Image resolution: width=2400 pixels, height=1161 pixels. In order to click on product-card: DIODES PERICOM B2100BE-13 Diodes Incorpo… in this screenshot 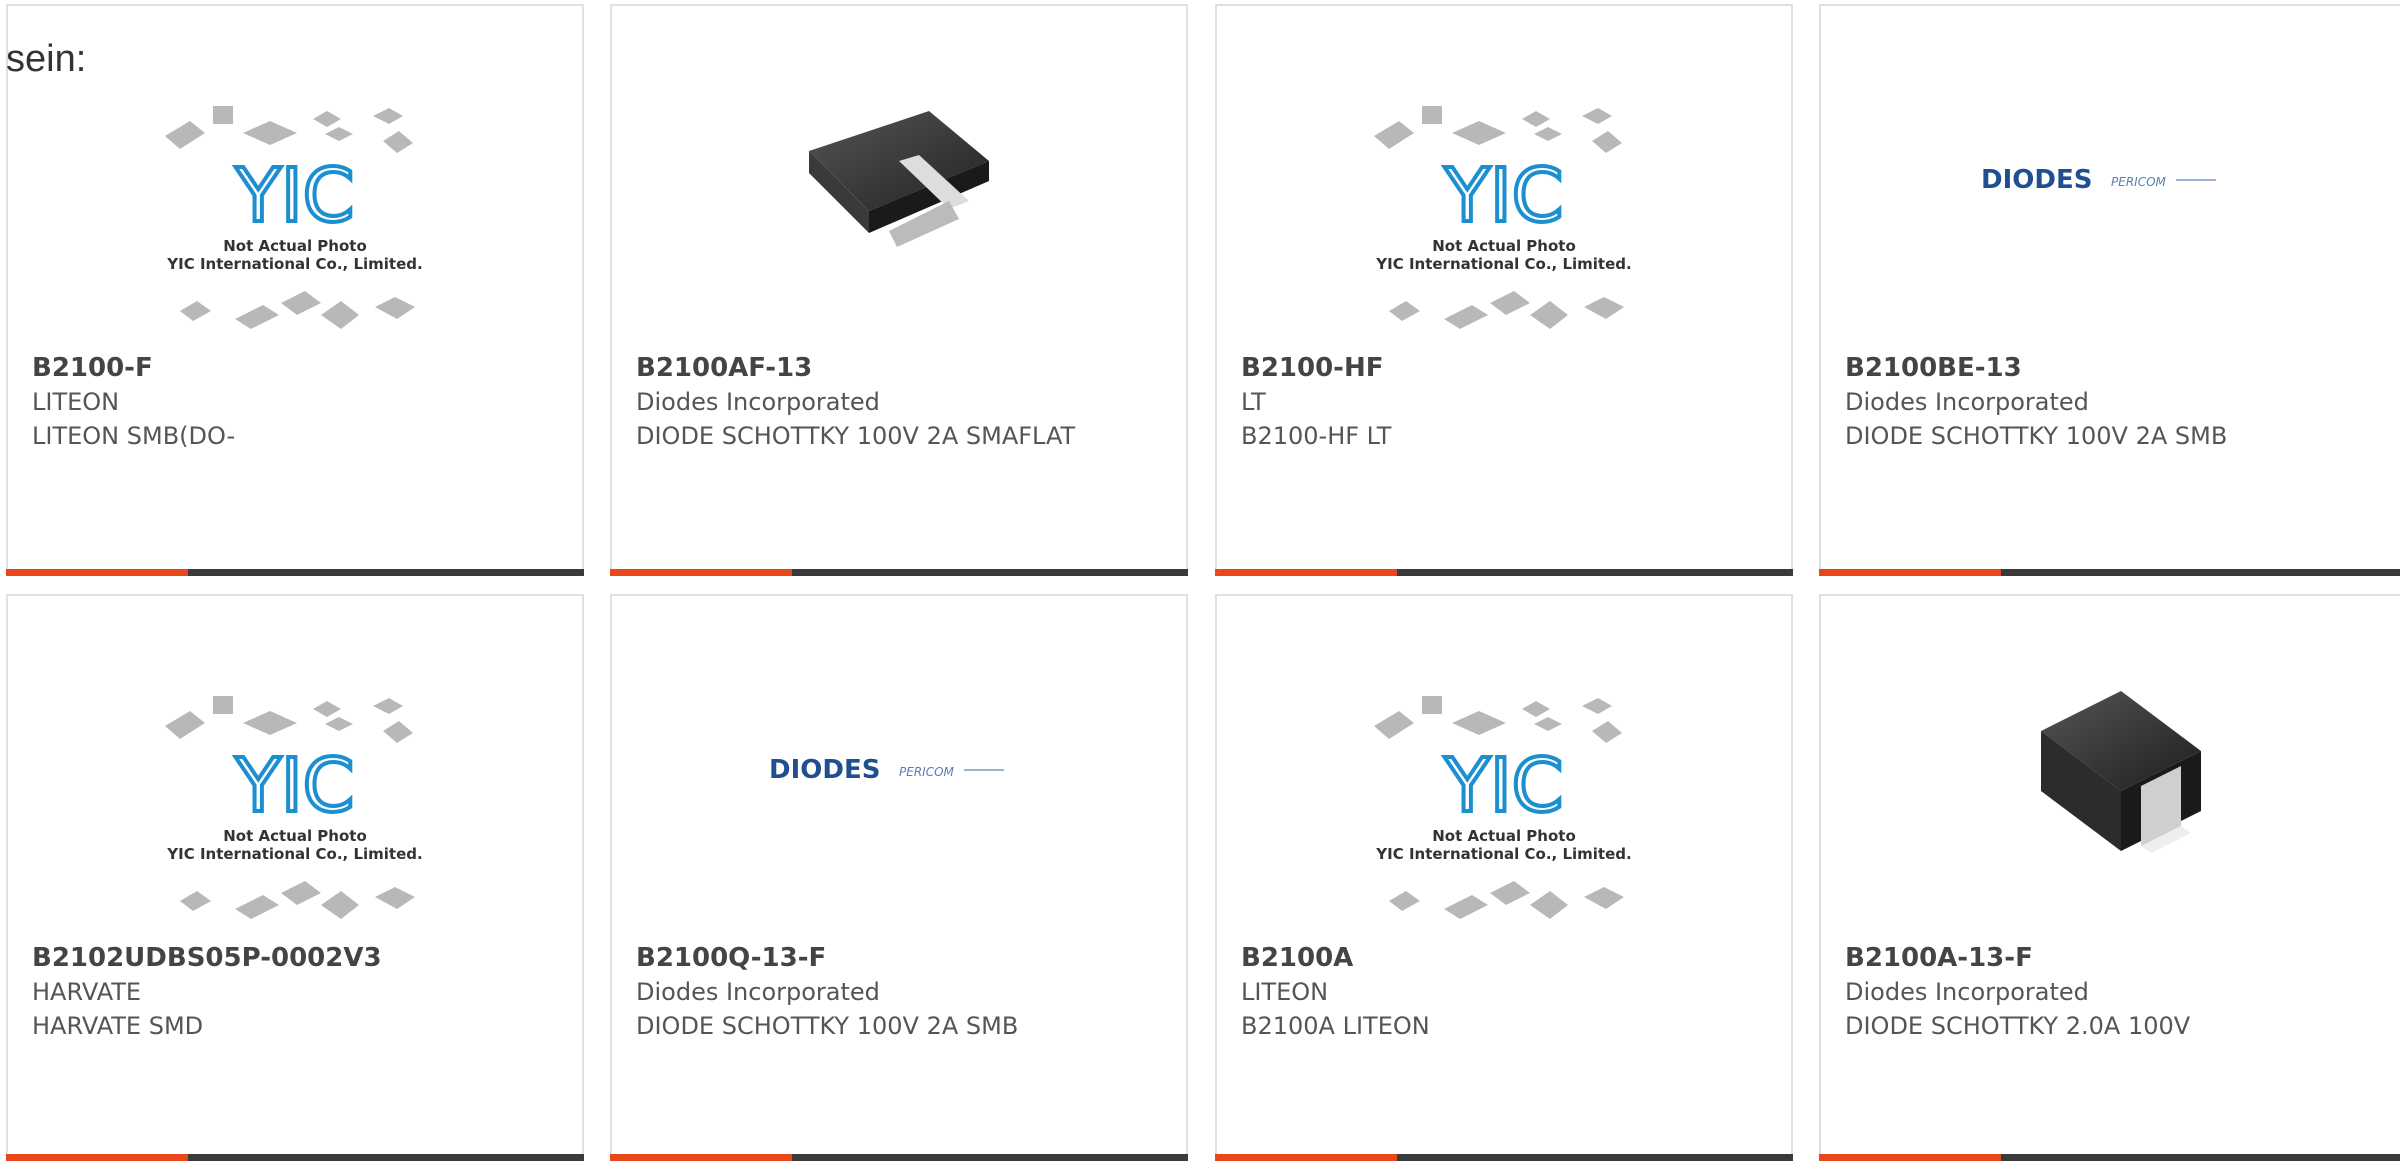, I will do `click(2109, 290)`.